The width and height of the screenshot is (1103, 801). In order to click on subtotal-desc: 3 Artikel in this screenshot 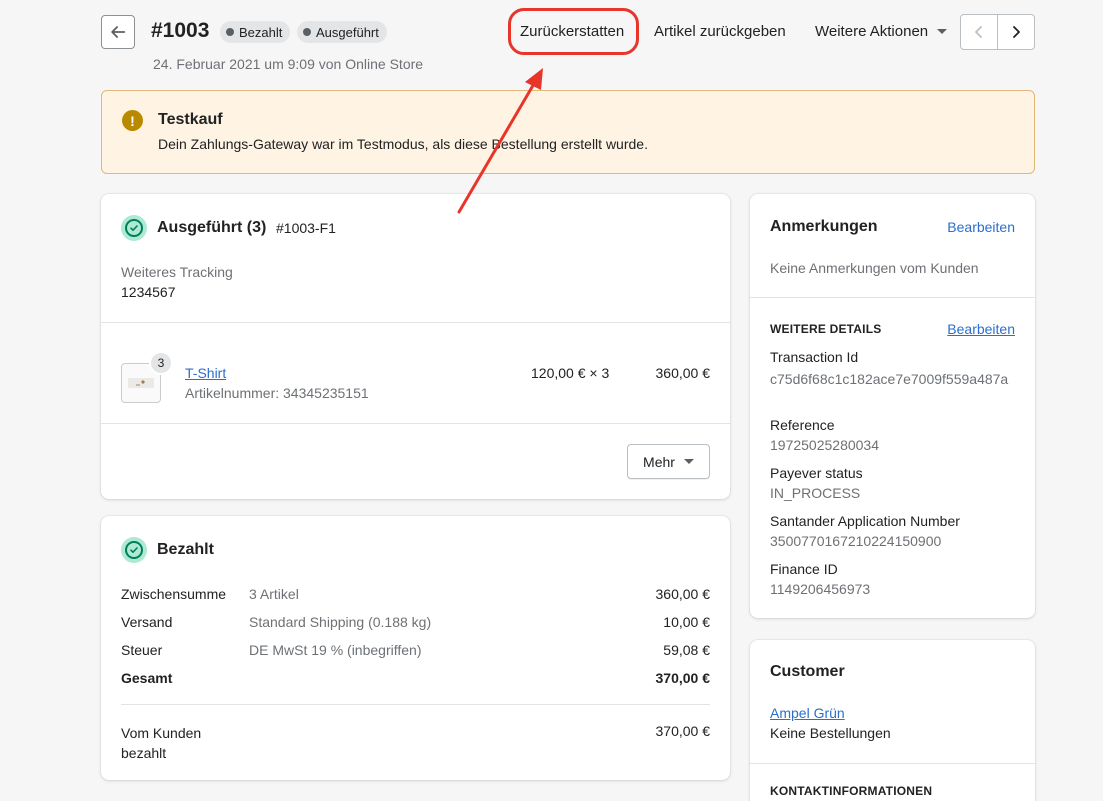, I will do `click(274, 594)`.